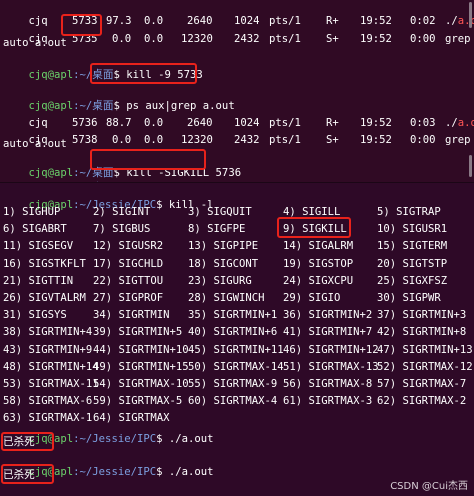 The image size is (474, 496). What do you see at coordinates (141, 366) in the screenshot?
I see `signal-entry: 49) SIGRTMIN+15` at bounding box center [141, 366].